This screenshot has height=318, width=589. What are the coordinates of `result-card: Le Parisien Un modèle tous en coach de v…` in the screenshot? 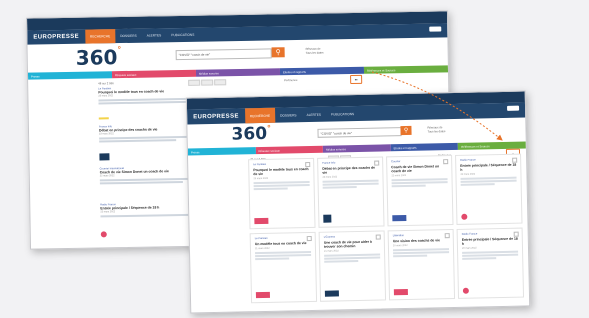 It's located at (283, 267).